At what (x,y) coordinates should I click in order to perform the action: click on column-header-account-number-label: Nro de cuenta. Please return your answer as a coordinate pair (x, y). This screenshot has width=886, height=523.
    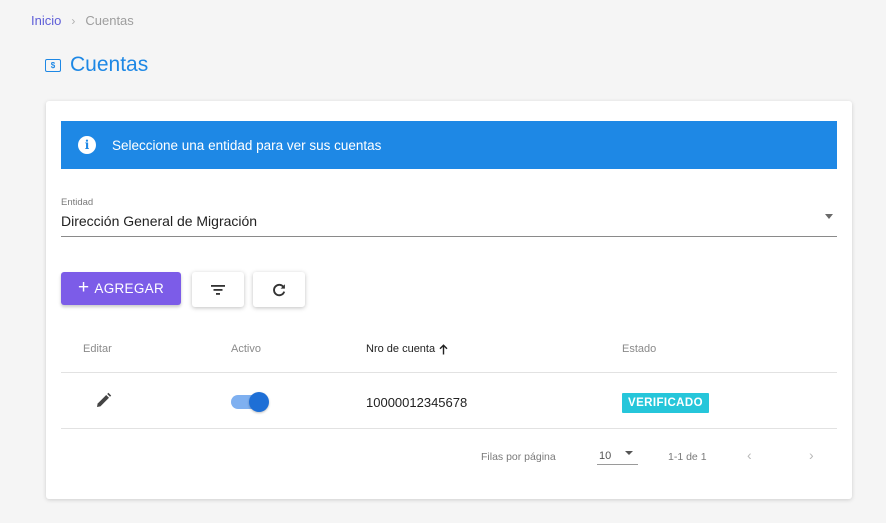
    Looking at the image, I should click on (401, 349).